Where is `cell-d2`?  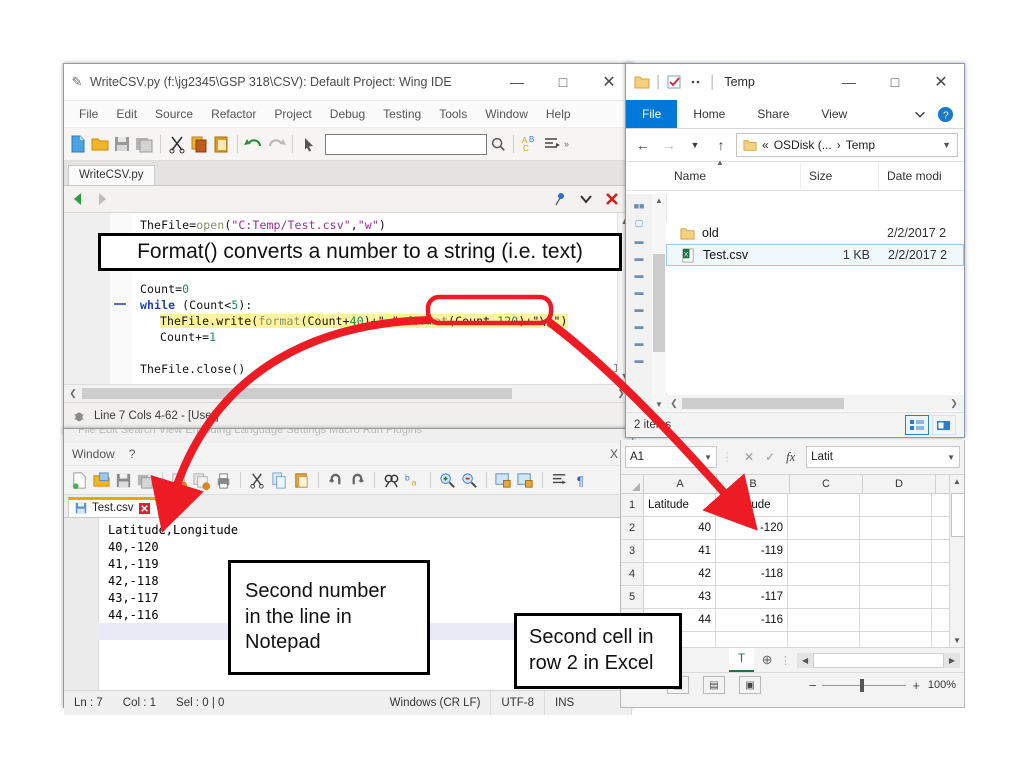 cell-d2 is located at coordinates (896, 528).